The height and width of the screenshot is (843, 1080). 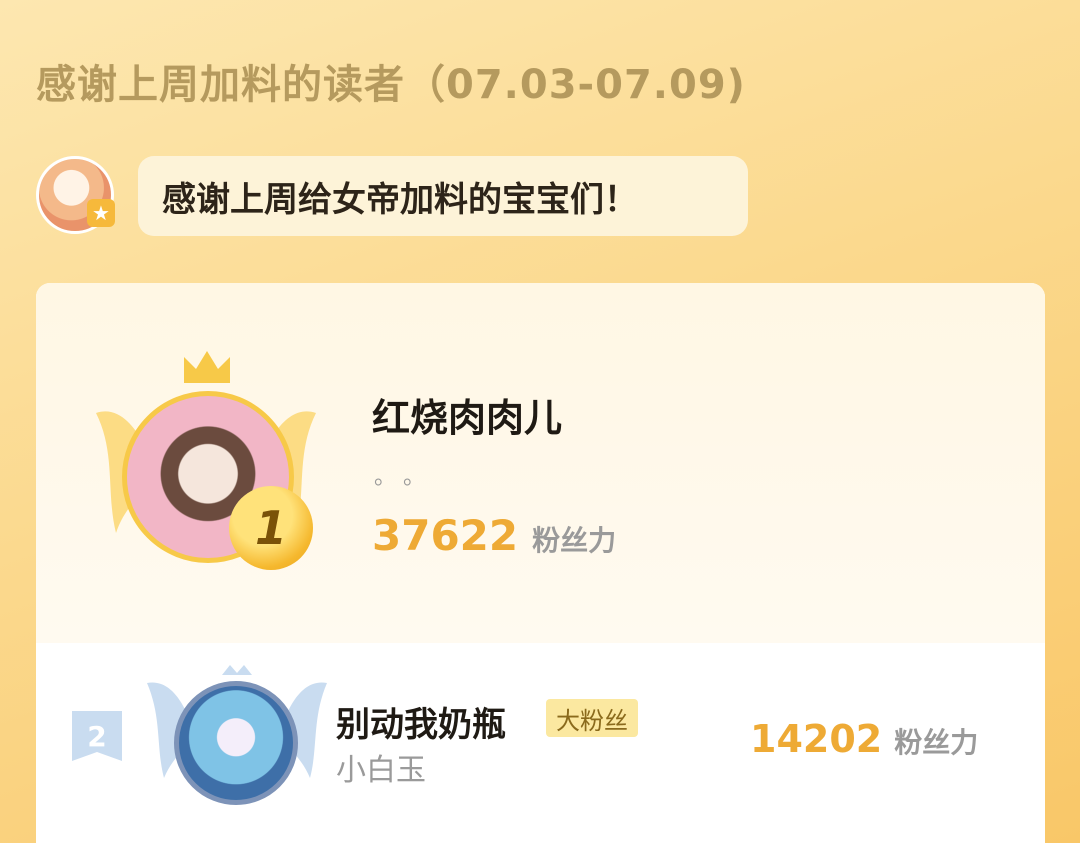 I want to click on second-place-name: 别动我奶瓶, so click(x=421, y=721).